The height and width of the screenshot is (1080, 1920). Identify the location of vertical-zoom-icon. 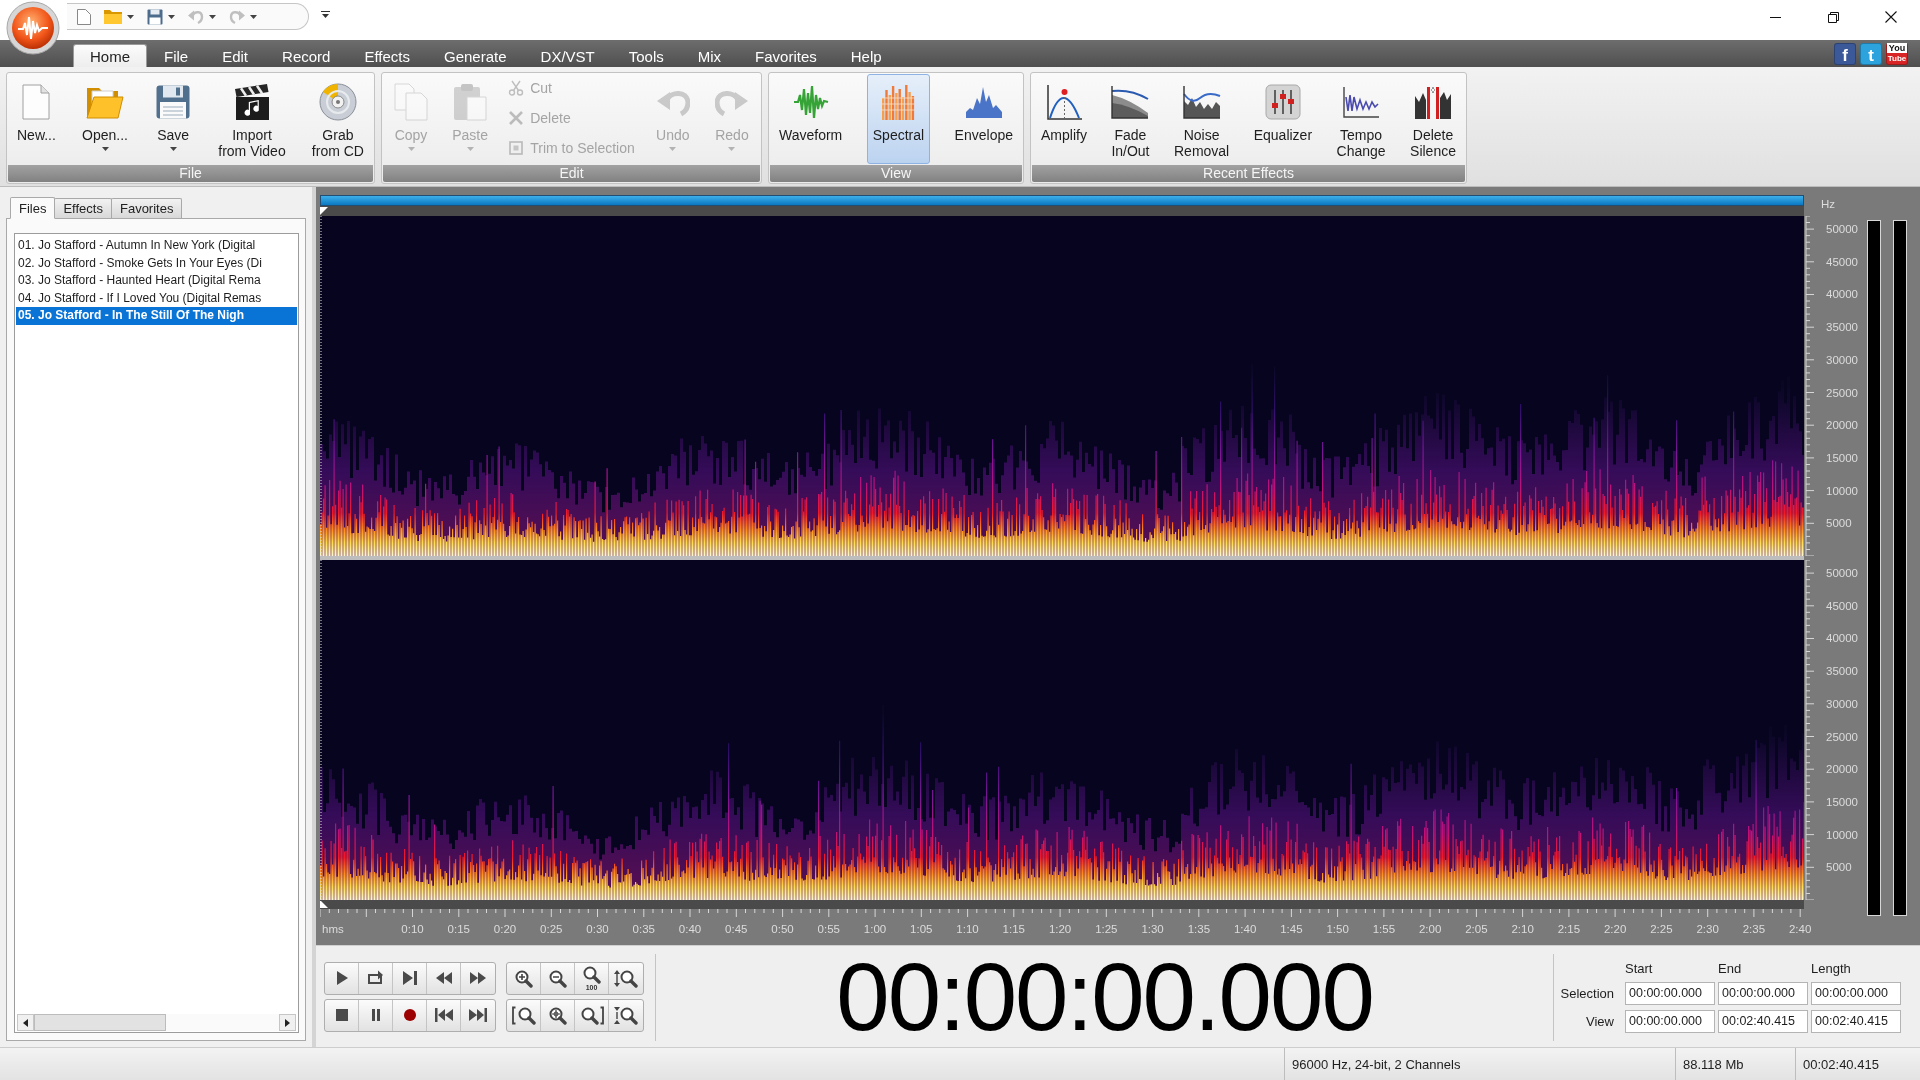
(626, 978).